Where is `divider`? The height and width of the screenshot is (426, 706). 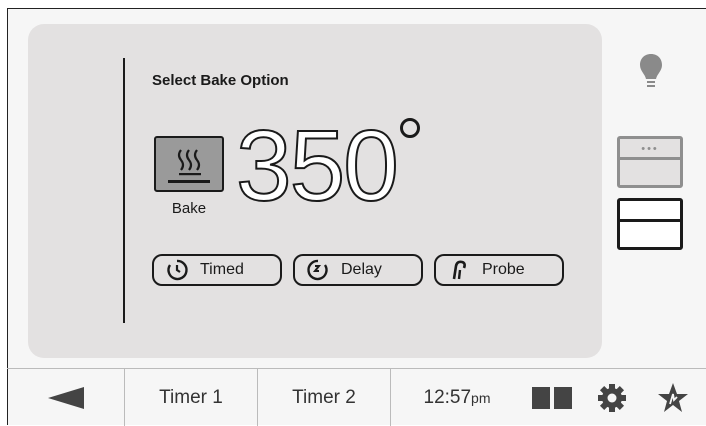 divider is located at coordinates (124, 190).